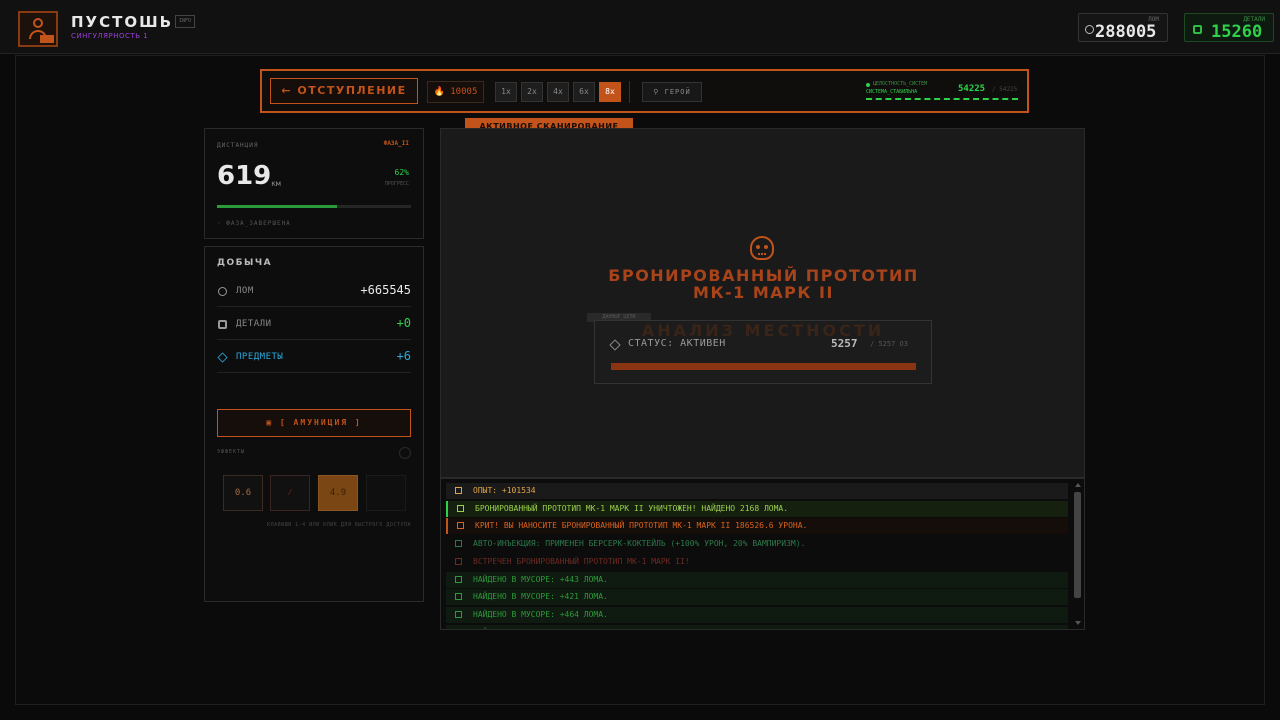  Describe the element at coordinates (540, 614) in the screenshot. I see `log-entry-text: НАЙДЕНО В МУСОРЕ: +464 ЛОМА.` at that location.